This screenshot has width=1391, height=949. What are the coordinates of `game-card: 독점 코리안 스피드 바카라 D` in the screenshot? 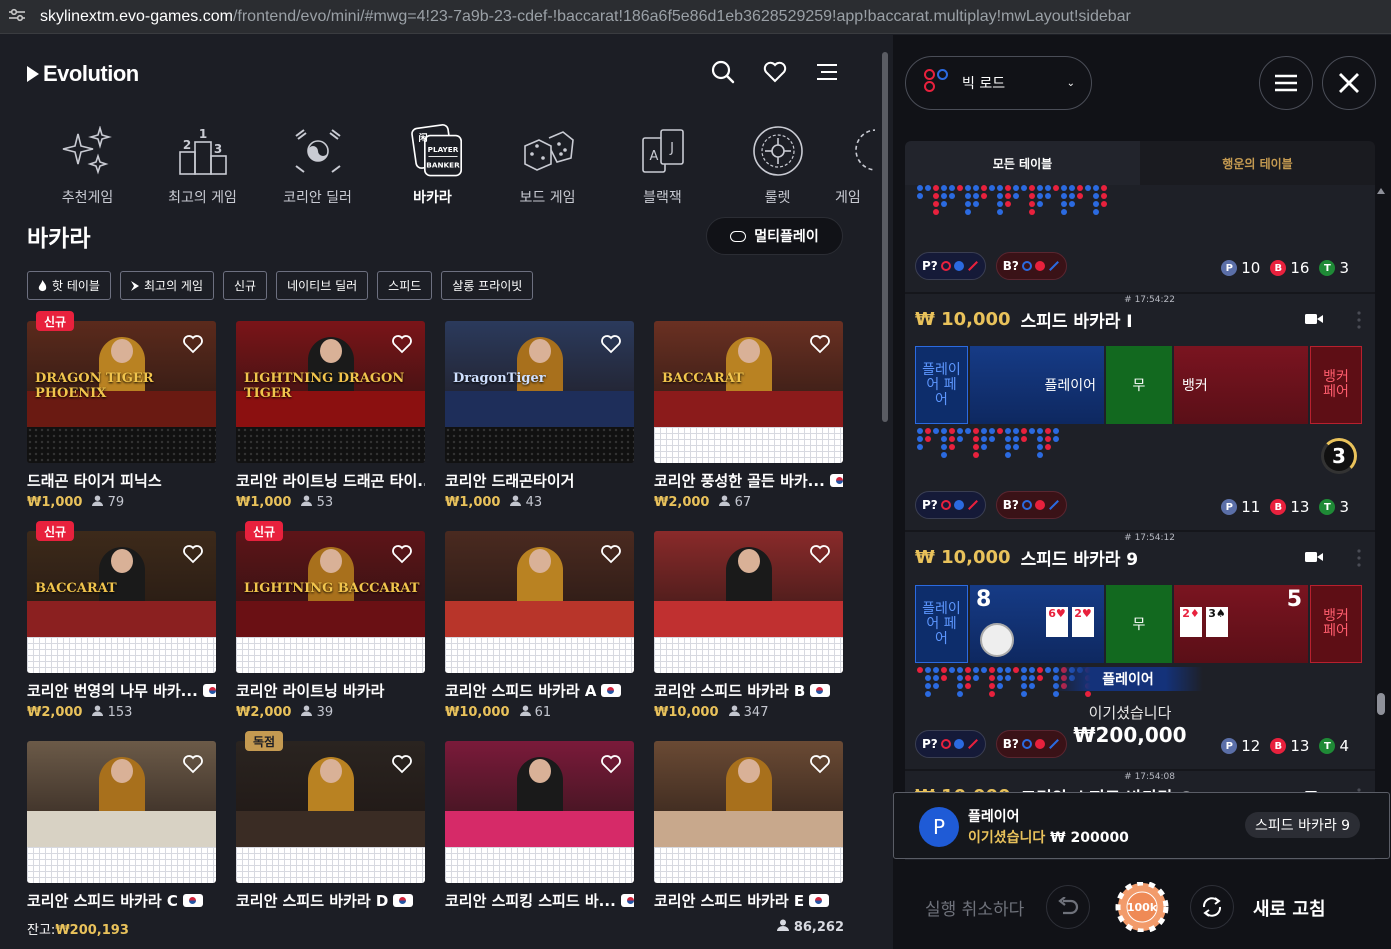 It's located at (330, 840).